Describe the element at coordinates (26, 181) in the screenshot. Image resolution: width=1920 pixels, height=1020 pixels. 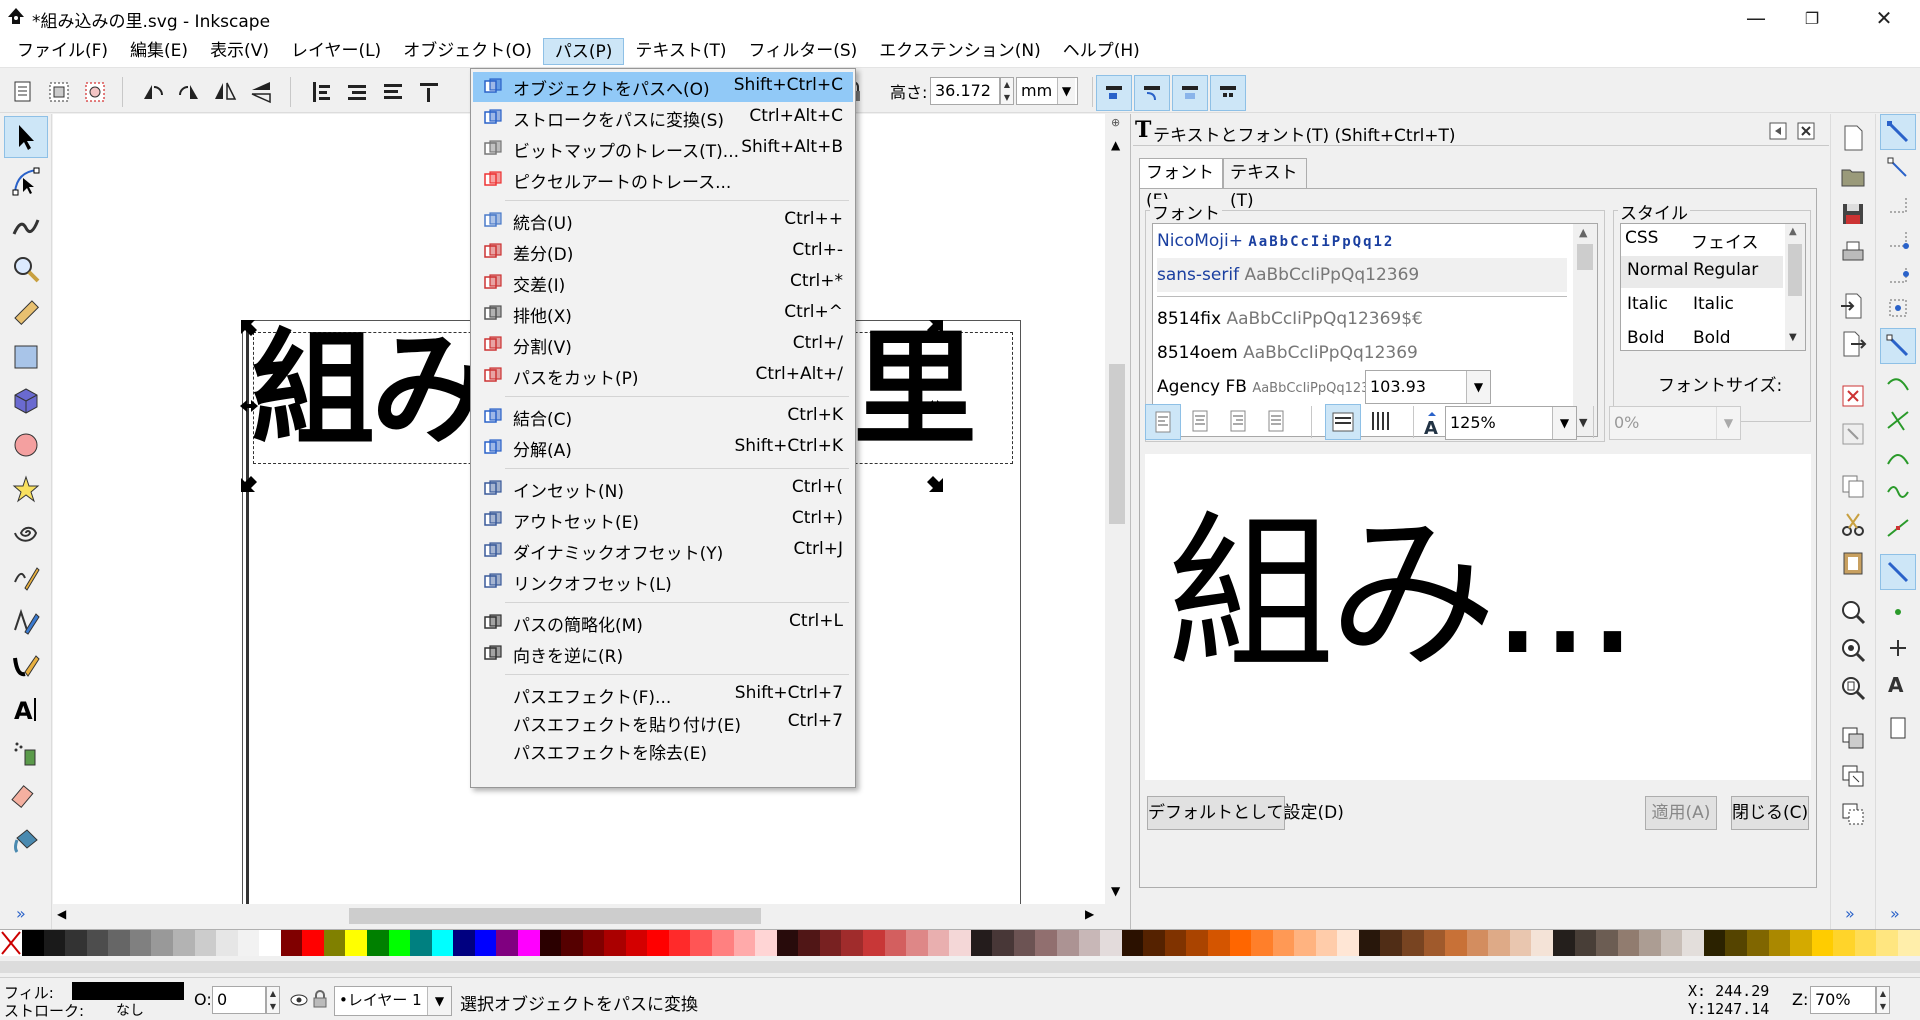
I see `node-tool` at that location.